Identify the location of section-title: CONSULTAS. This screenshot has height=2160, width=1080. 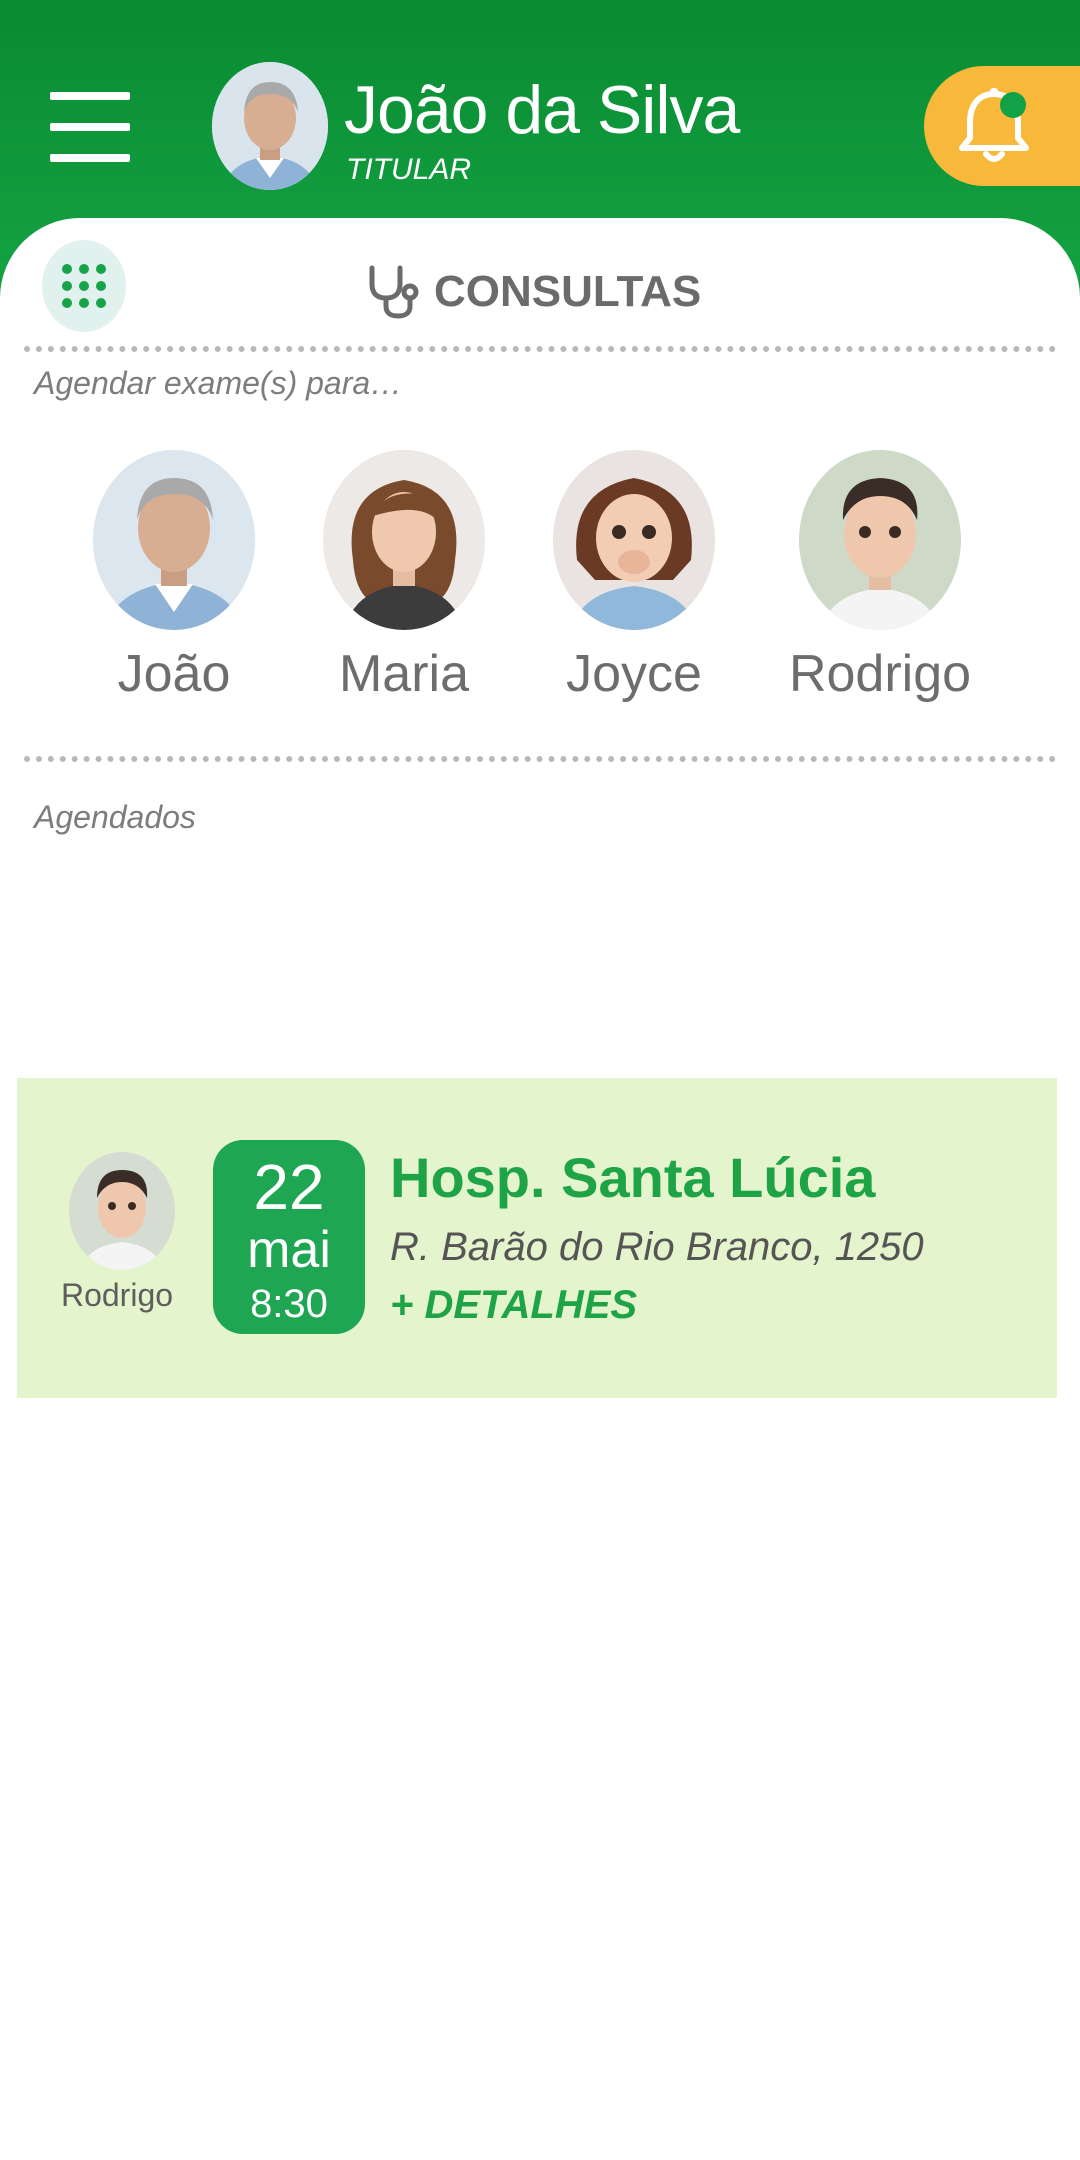
(532, 292).